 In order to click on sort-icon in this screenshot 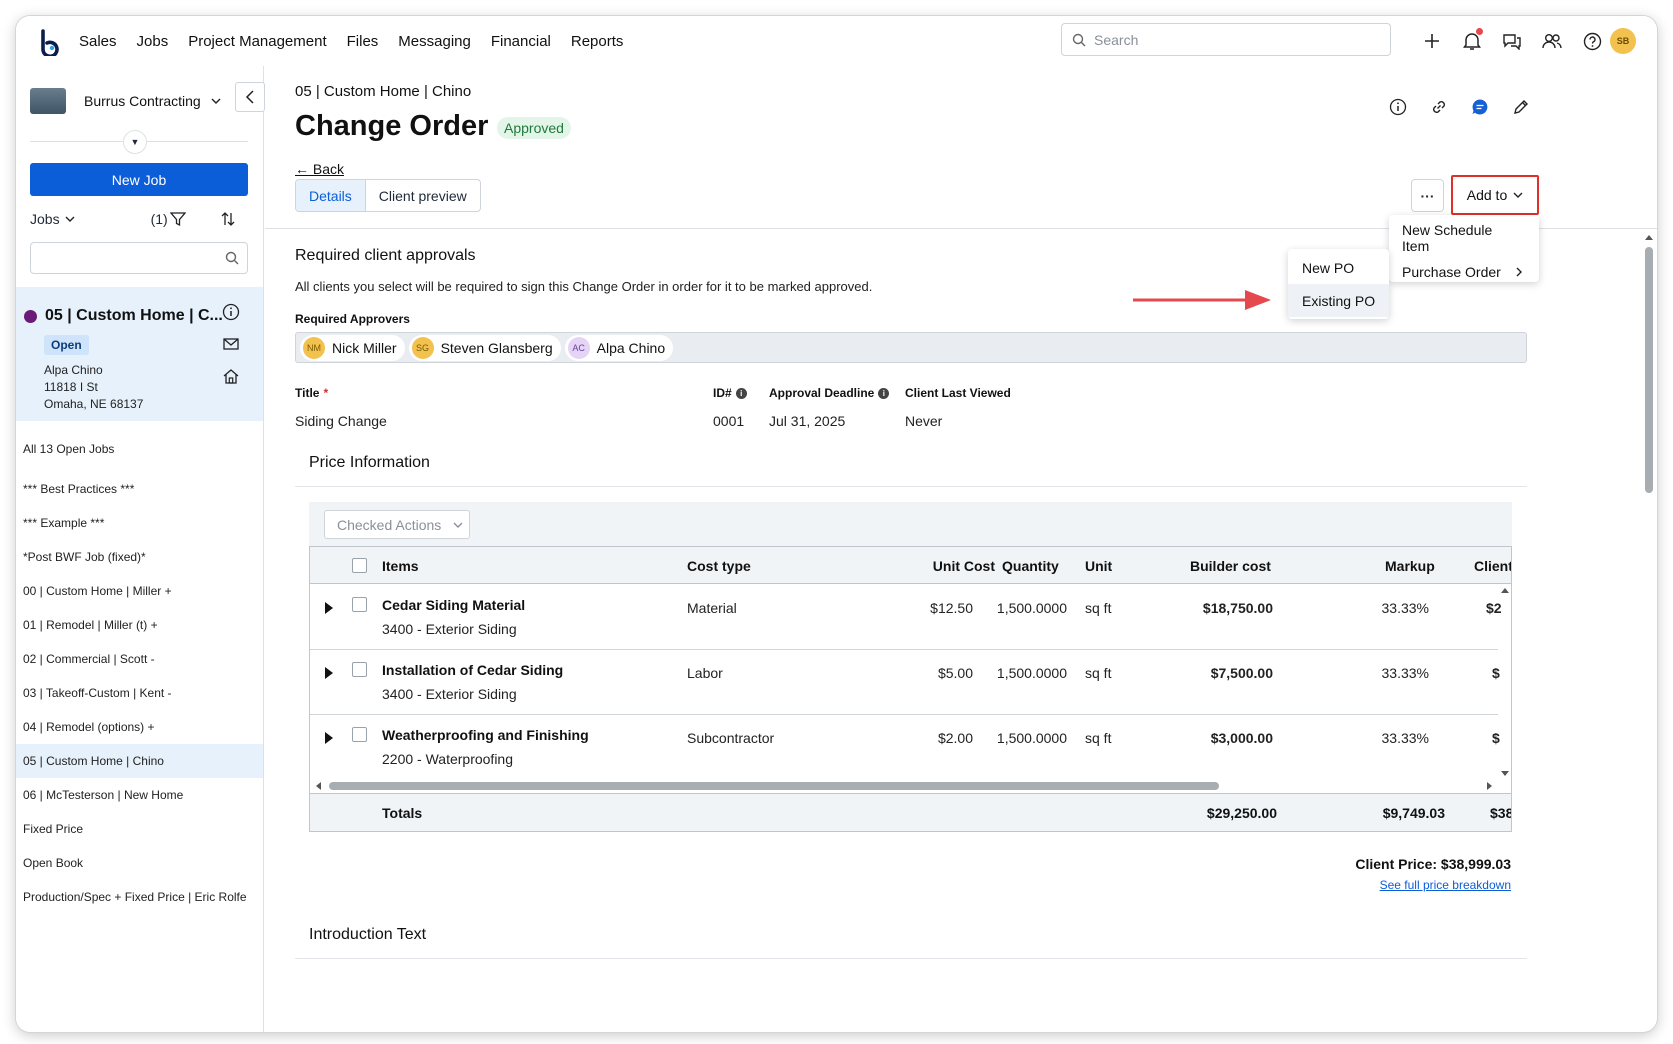, I will do `click(228, 219)`.